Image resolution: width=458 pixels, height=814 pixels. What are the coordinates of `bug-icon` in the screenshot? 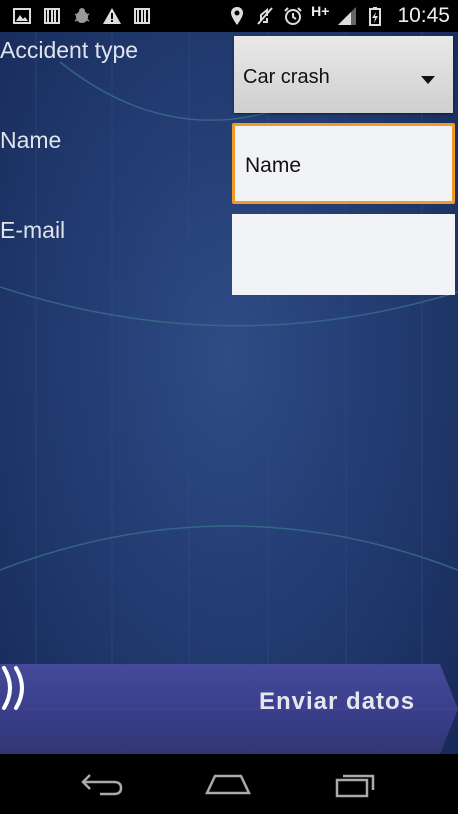 It's located at (82, 16).